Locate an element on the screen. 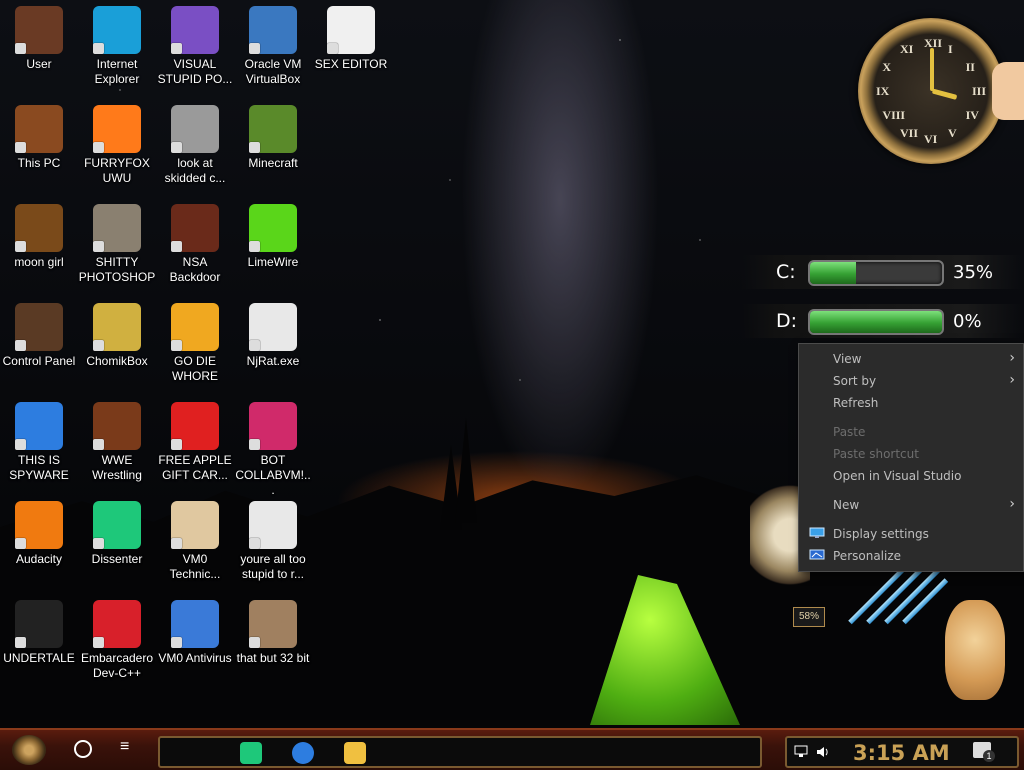 The image size is (1024, 770). desktop-icon: WWE Wrestling is located at coordinates (117, 442).